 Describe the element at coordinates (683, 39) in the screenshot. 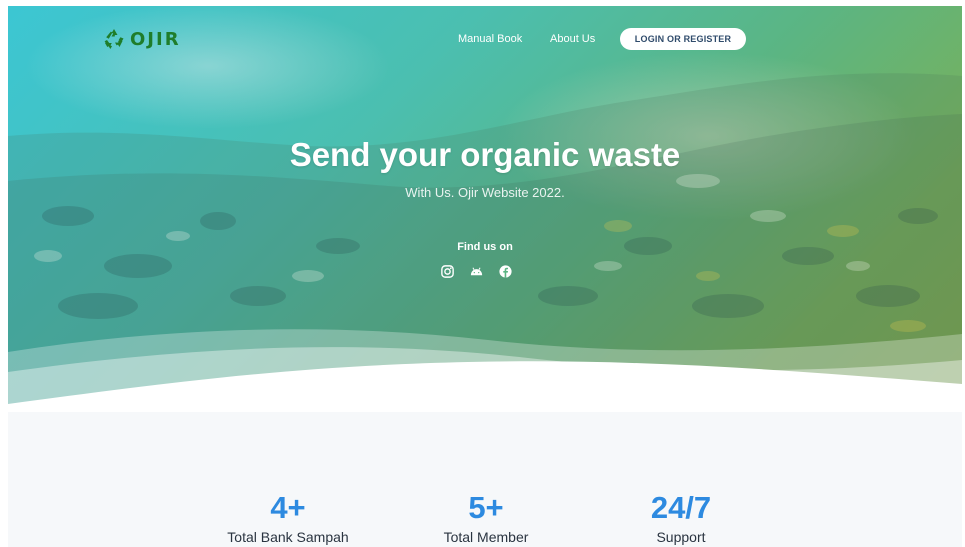

I see `login-register-button: LOGIN OR REGISTER` at that location.